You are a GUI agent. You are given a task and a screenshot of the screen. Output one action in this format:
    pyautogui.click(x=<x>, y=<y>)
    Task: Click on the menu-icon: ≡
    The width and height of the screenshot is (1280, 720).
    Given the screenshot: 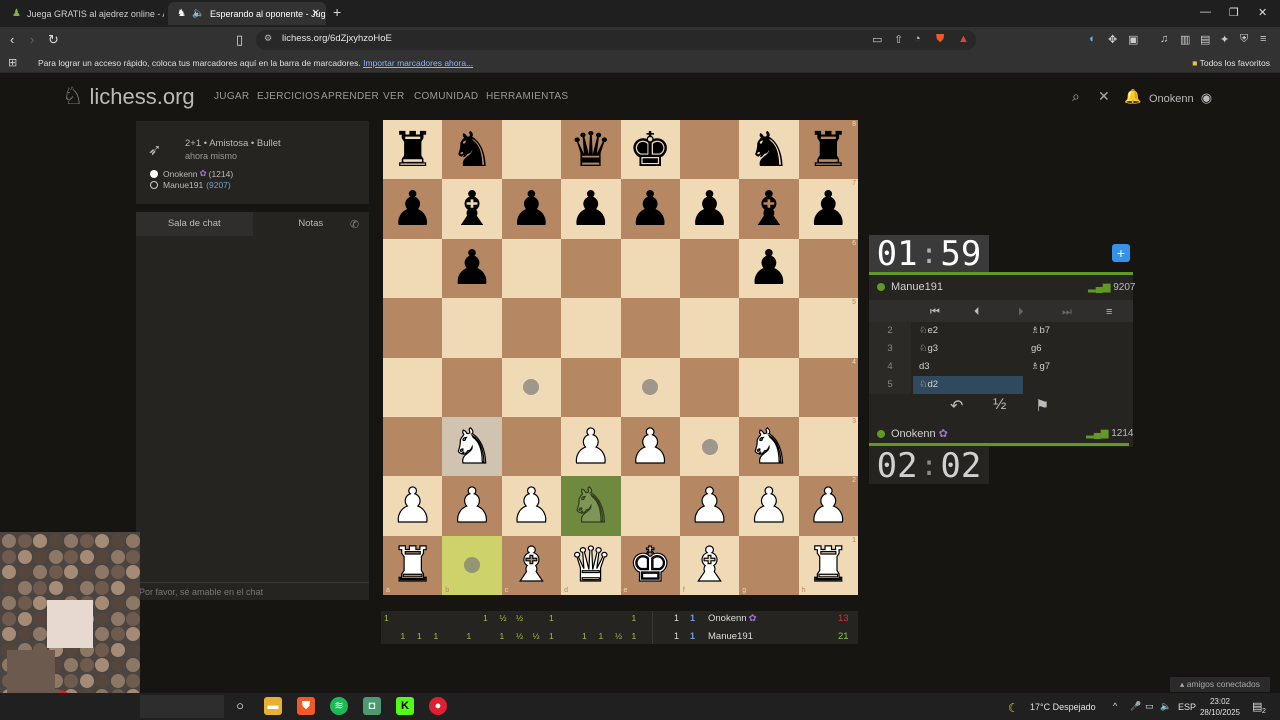 What is the action you would take?
    pyautogui.click(x=1263, y=39)
    